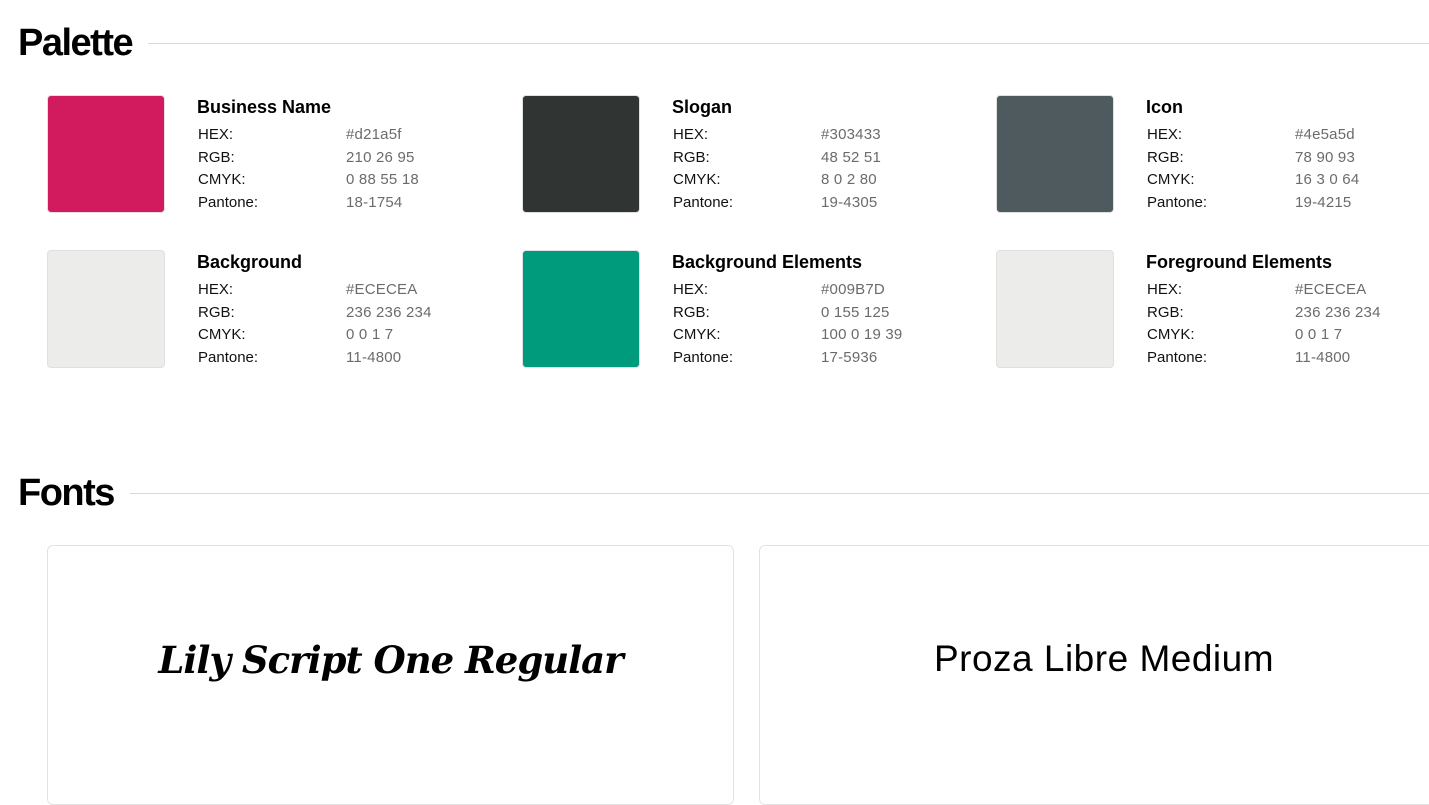 This screenshot has height=805, width=1429. I want to click on swatch-name: Icon, so click(1165, 107).